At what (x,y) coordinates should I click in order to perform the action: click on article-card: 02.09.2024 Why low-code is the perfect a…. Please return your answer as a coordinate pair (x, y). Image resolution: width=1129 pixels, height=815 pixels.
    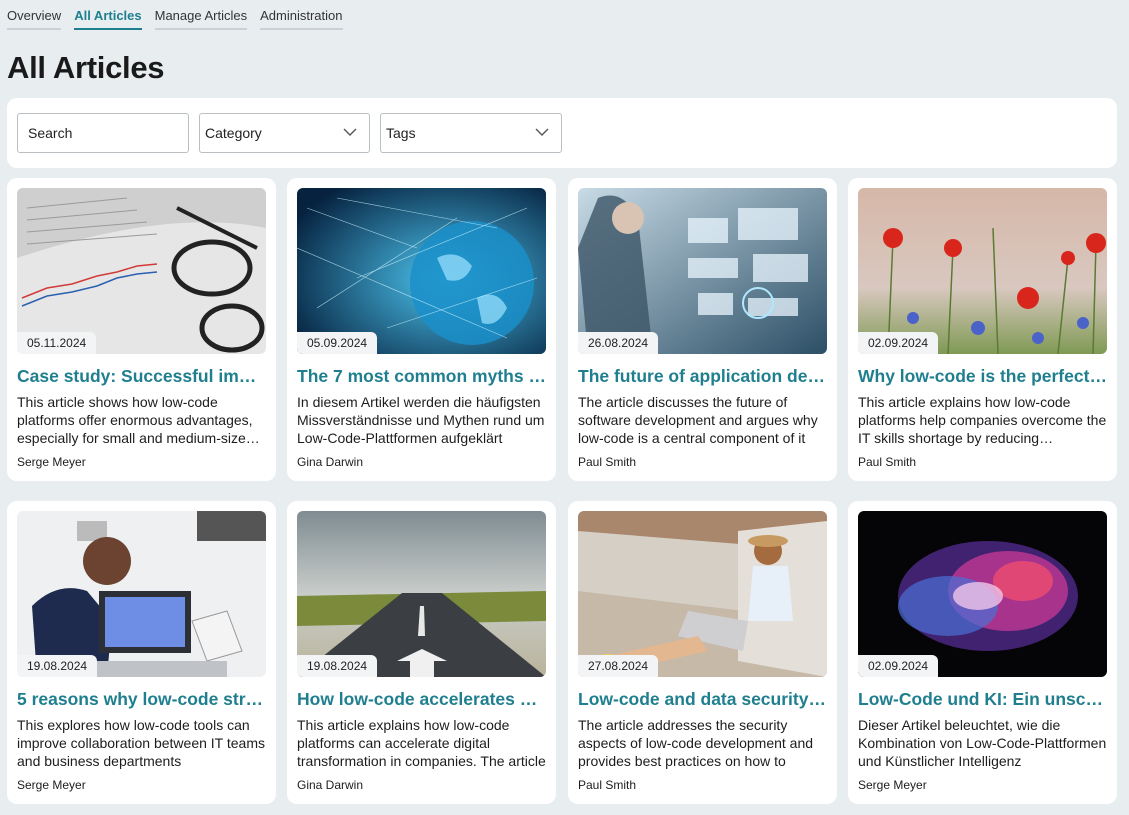
    Looking at the image, I should click on (982, 329).